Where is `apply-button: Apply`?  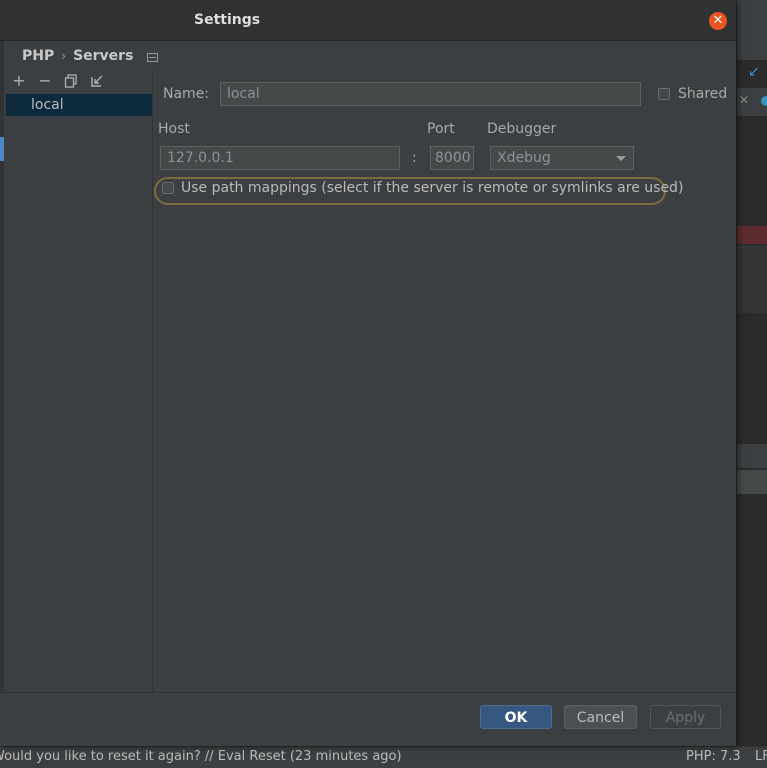
apply-button: Apply is located at coordinates (685, 717).